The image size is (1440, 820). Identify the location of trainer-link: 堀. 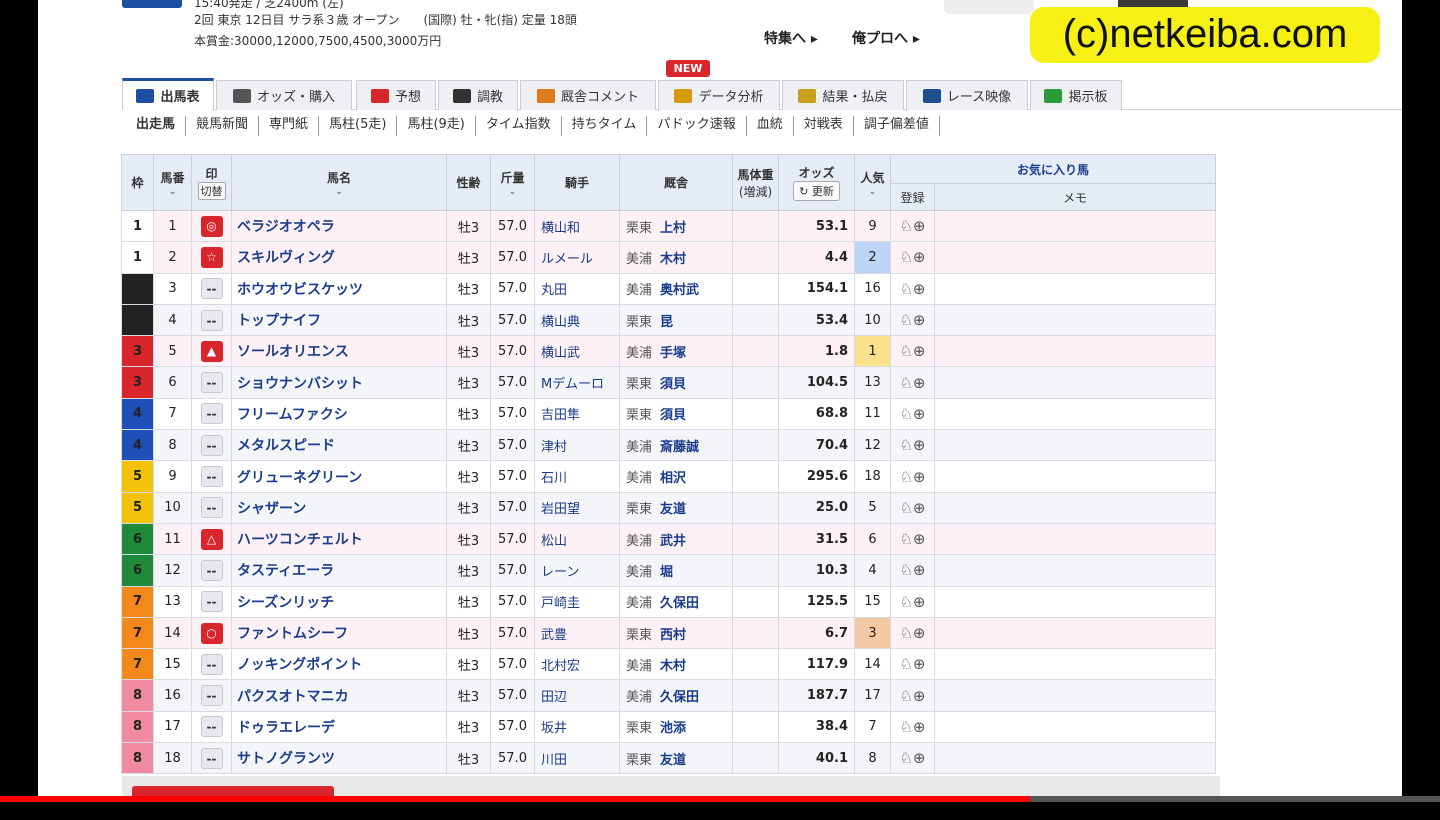
(666, 572).